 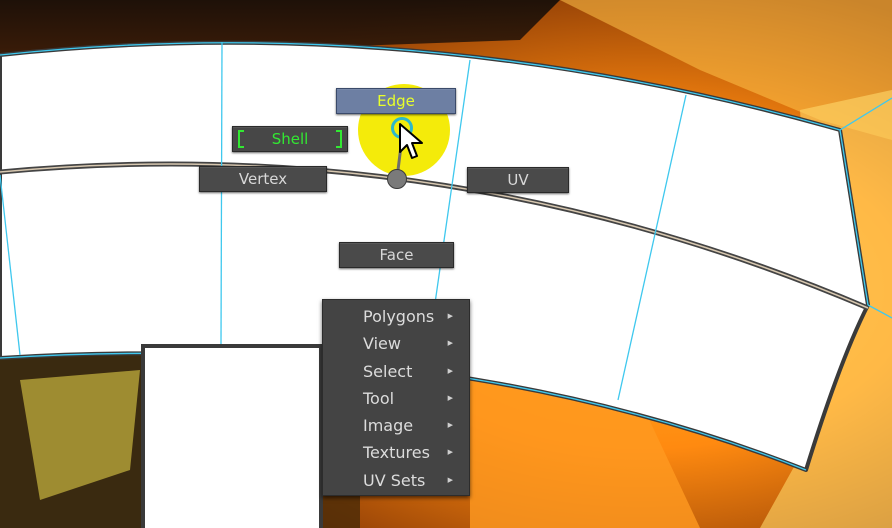 I want to click on shell-label: Shell, so click(x=290, y=139).